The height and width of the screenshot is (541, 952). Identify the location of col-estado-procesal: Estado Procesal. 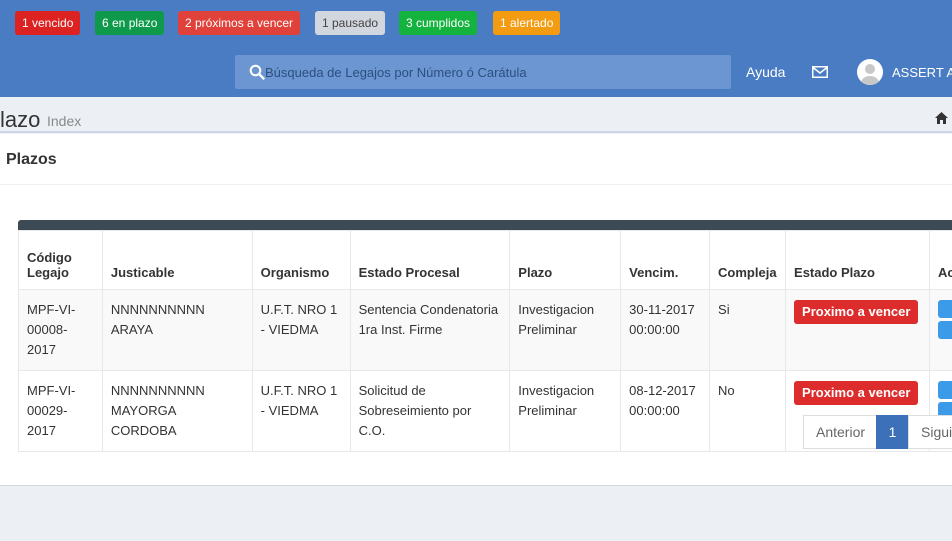
(430, 260).